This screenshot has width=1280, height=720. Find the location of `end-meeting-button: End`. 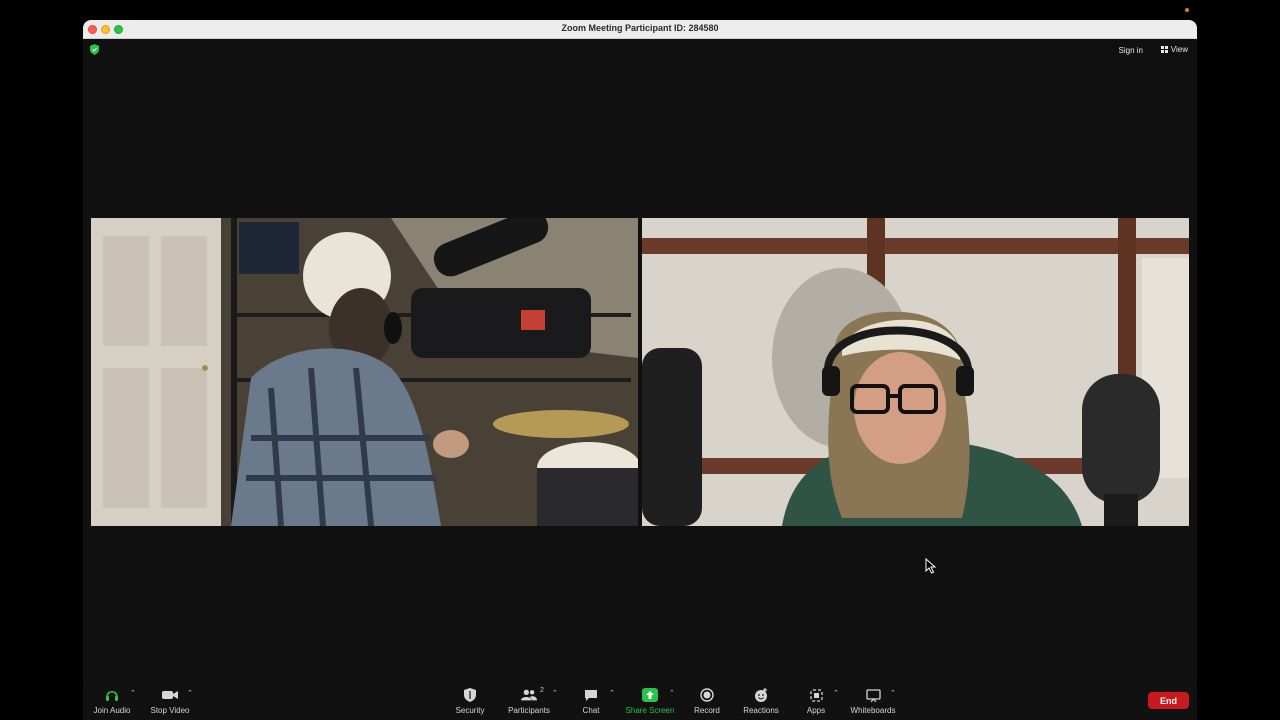

end-meeting-button: End is located at coordinates (1168, 700).